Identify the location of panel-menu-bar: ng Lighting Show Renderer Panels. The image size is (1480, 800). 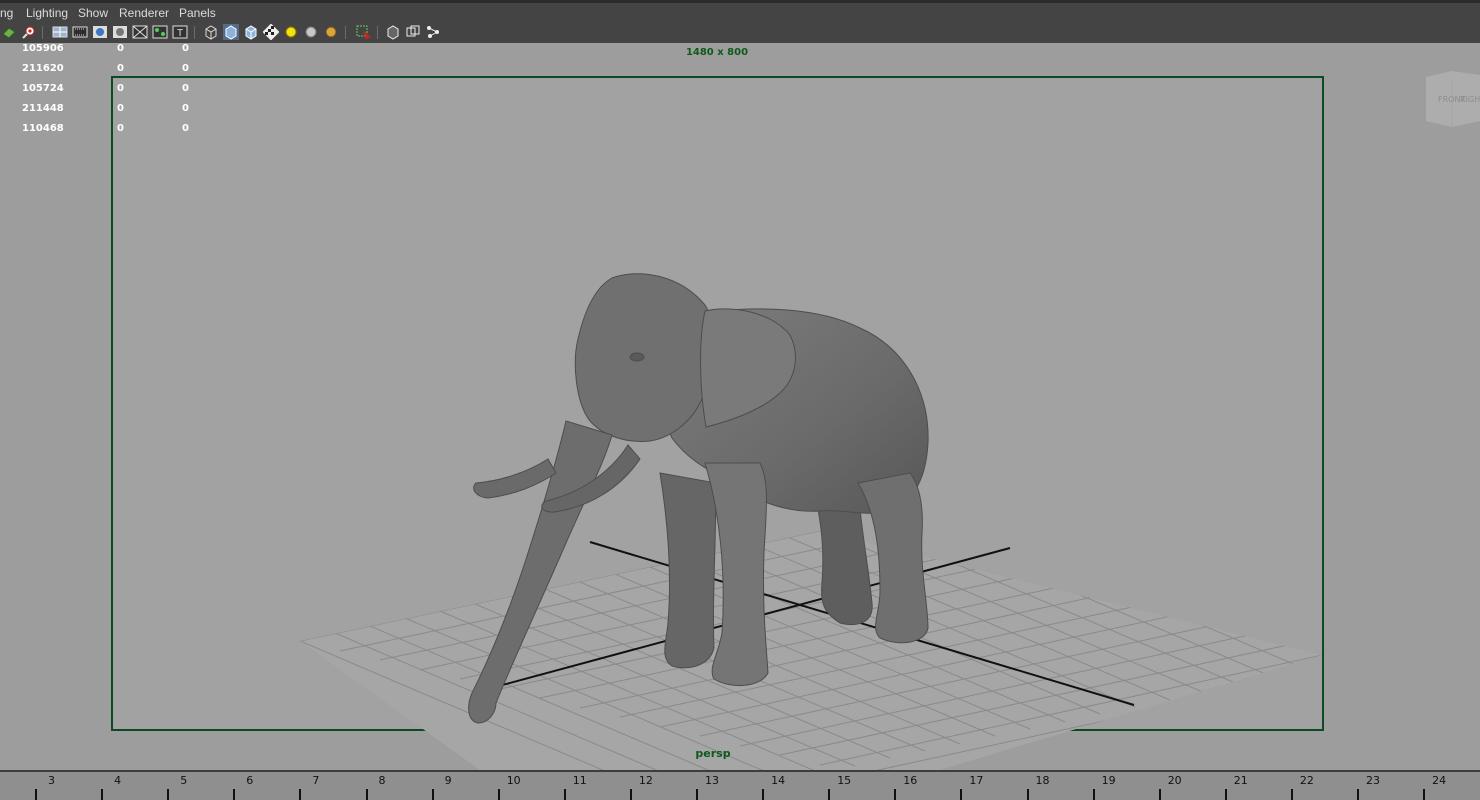
(740, 11).